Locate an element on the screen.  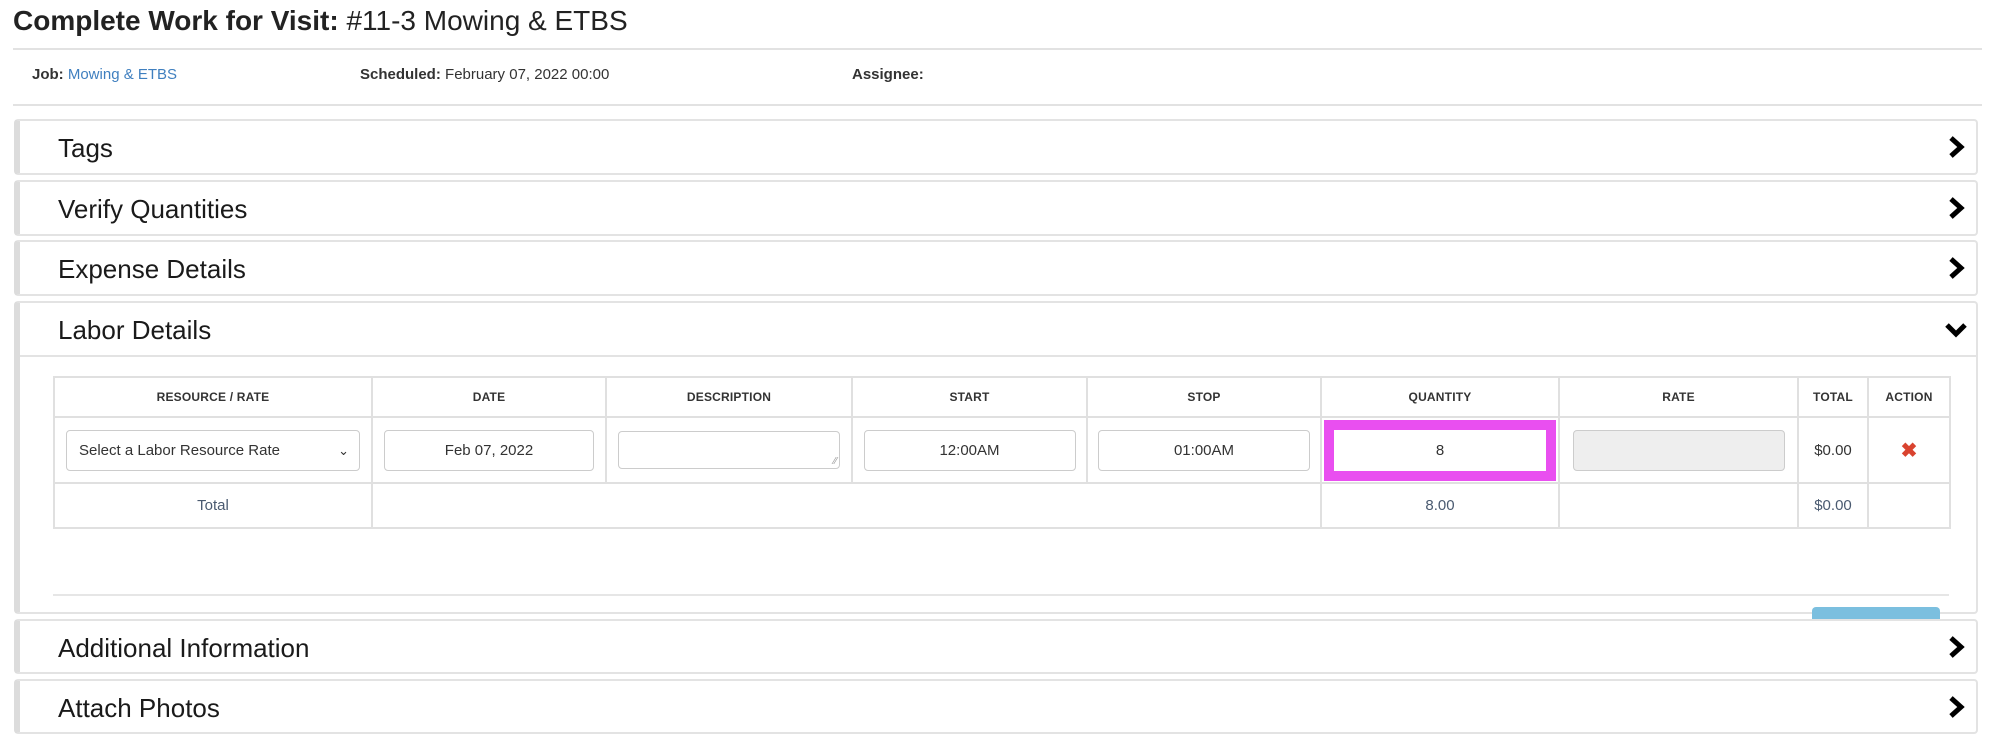
panel-attach-photos-header: Attach Photos is located at coordinates (998, 707).